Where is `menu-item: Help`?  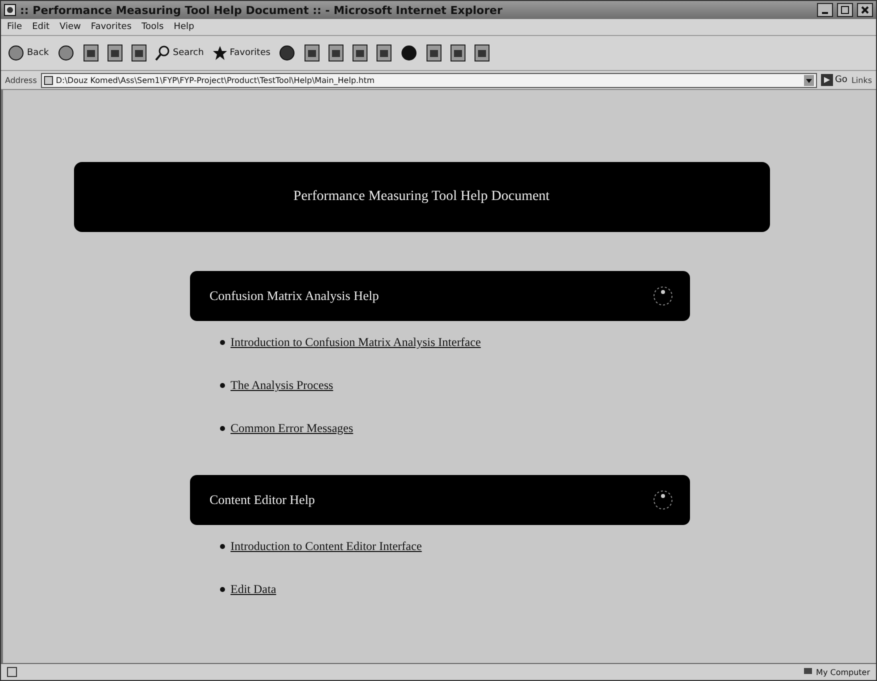
menu-item: Help is located at coordinates (184, 27).